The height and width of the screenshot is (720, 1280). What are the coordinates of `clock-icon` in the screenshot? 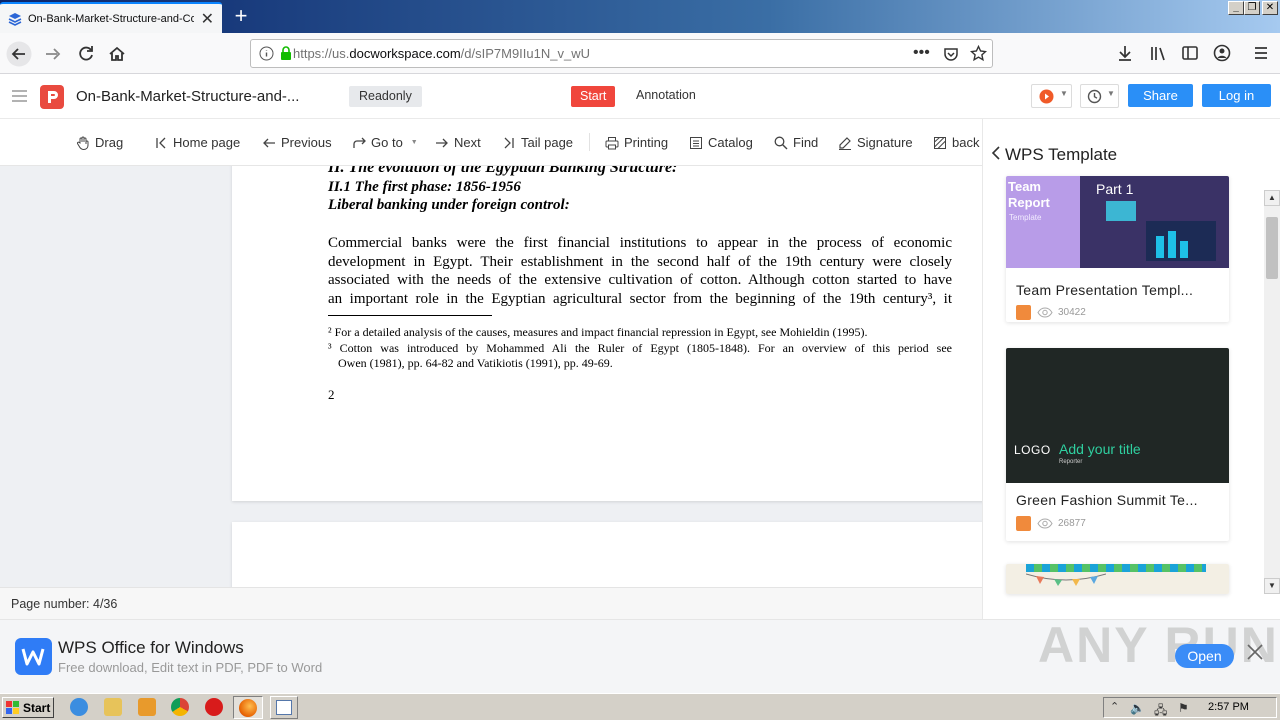 It's located at (1094, 96).